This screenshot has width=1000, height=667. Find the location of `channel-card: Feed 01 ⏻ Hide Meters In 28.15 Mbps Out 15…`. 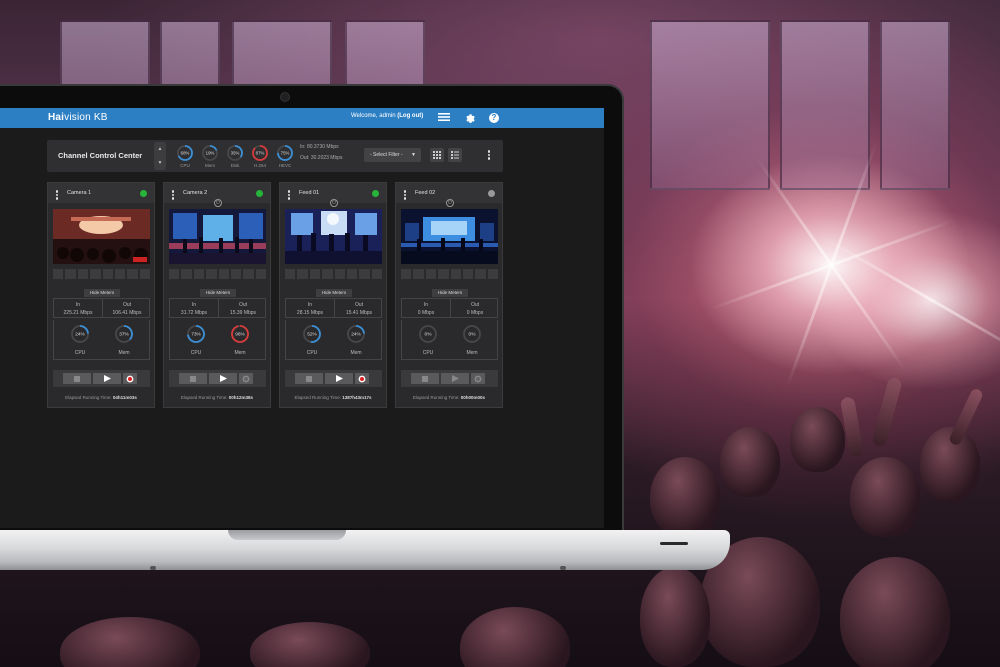

channel-card: Feed 01 ⏻ Hide Meters In 28.15 Mbps Out 15… is located at coordinates (333, 295).